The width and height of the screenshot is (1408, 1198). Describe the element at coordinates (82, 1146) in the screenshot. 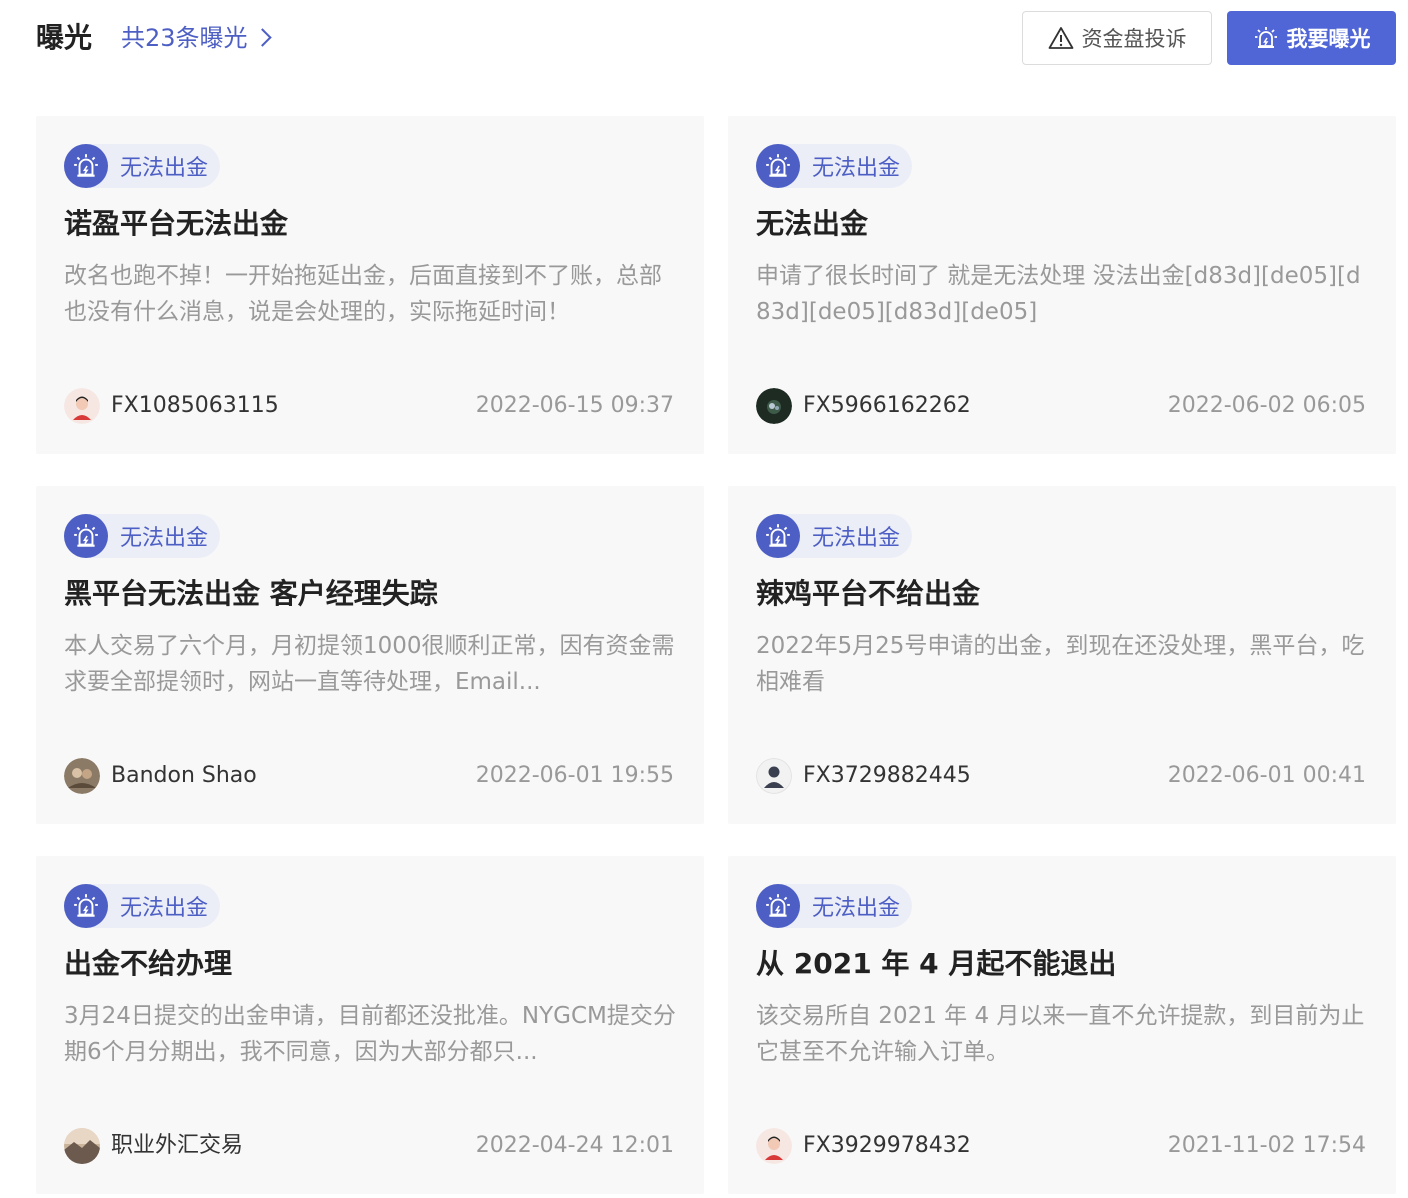

I see `landscape-photo-avatar-icon` at that location.